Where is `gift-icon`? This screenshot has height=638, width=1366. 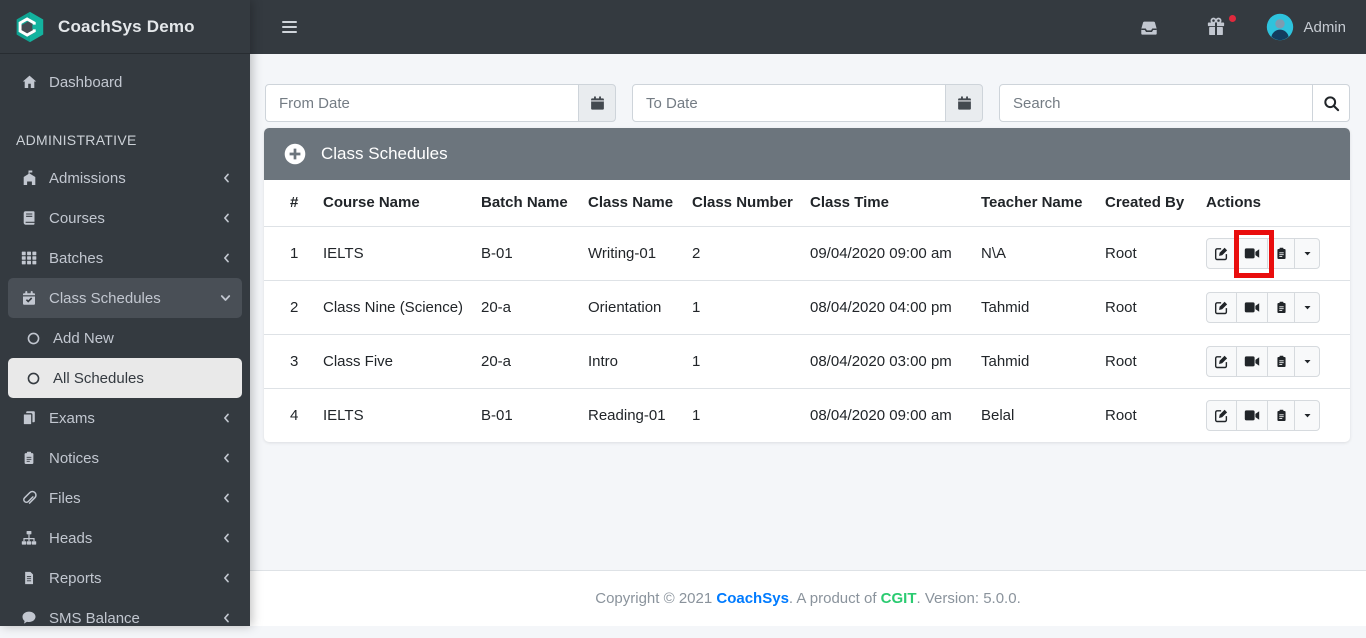
gift-icon is located at coordinates (1221, 26).